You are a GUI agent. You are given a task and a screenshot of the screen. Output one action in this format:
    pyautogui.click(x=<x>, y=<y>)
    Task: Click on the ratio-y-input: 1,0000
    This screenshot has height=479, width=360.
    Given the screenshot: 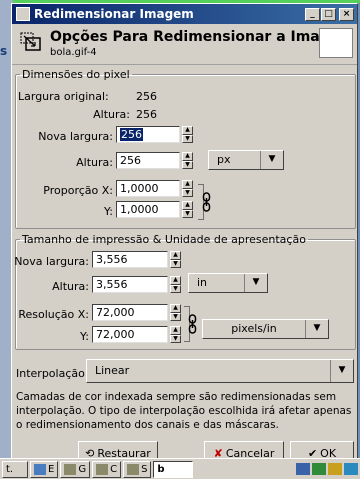 What is the action you would take?
    pyautogui.click(x=148, y=209)
    